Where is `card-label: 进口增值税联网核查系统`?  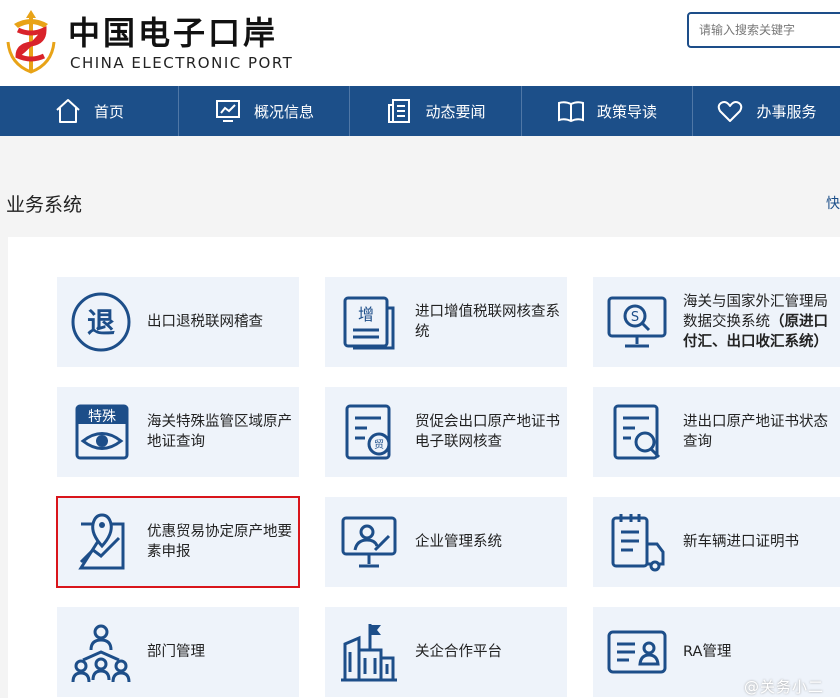 card-label: 进口增值税联网核查系统 is located at coordinates (487, 322).